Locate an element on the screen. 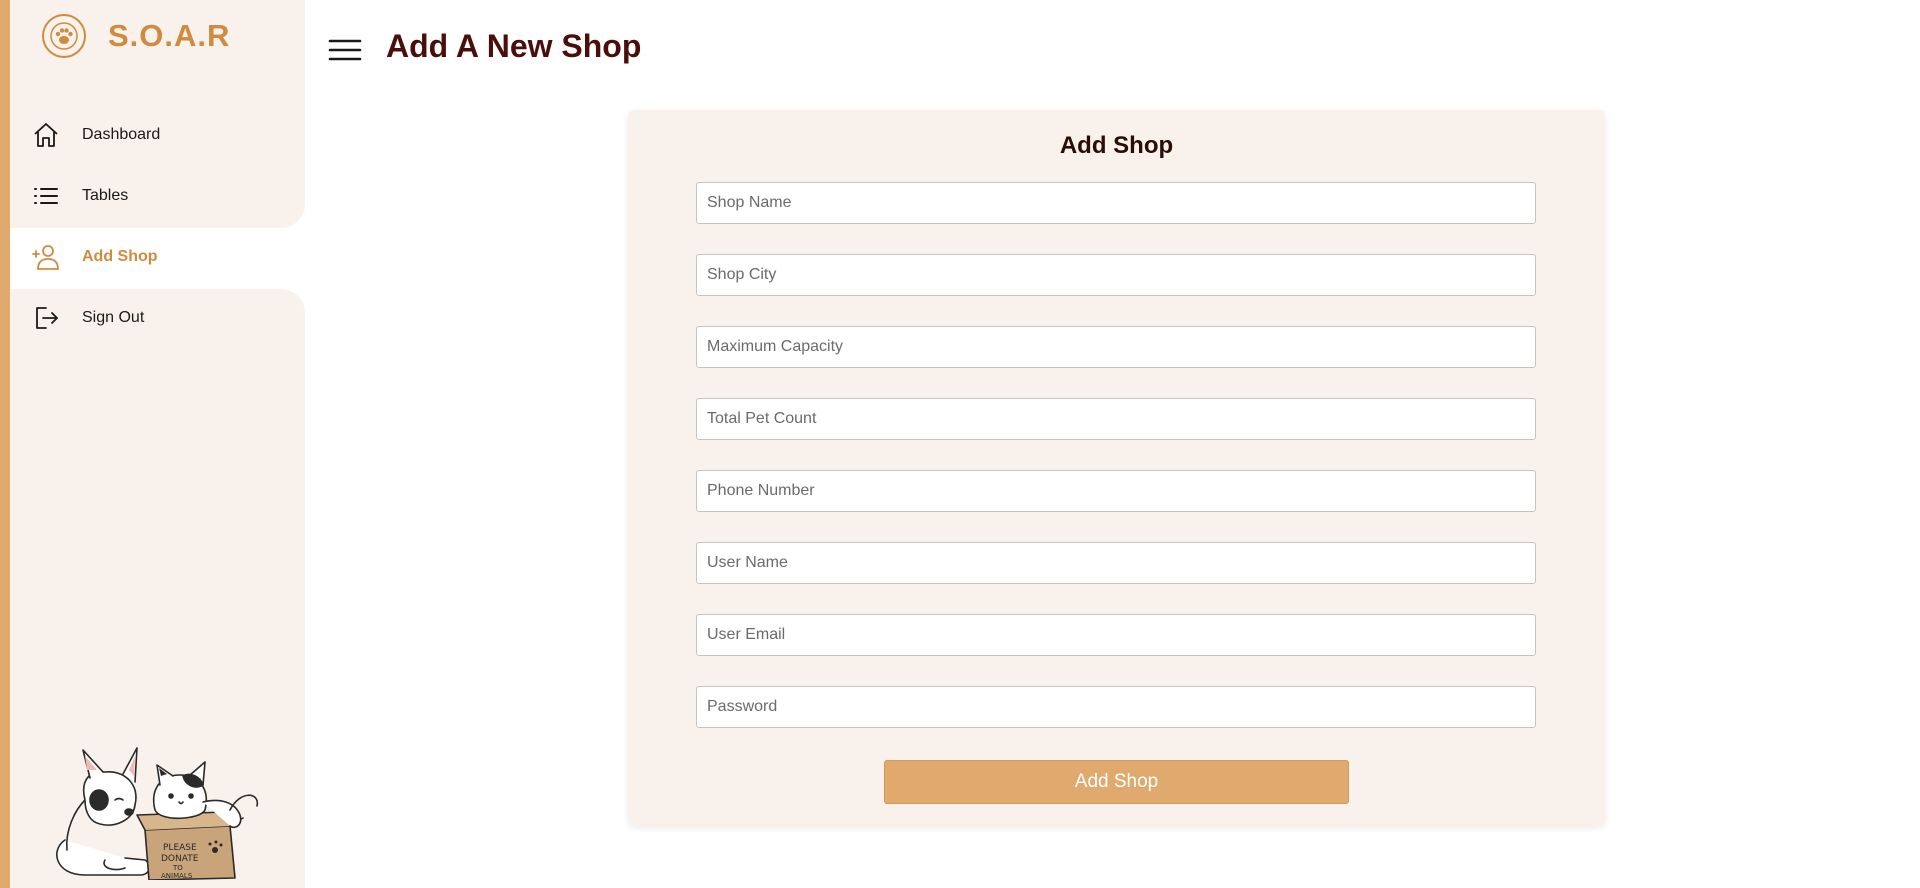 The width and height of the screenshot is (1920, 888). add-shop-submit-button: Add Shop is located at coordinates (1116, 782).